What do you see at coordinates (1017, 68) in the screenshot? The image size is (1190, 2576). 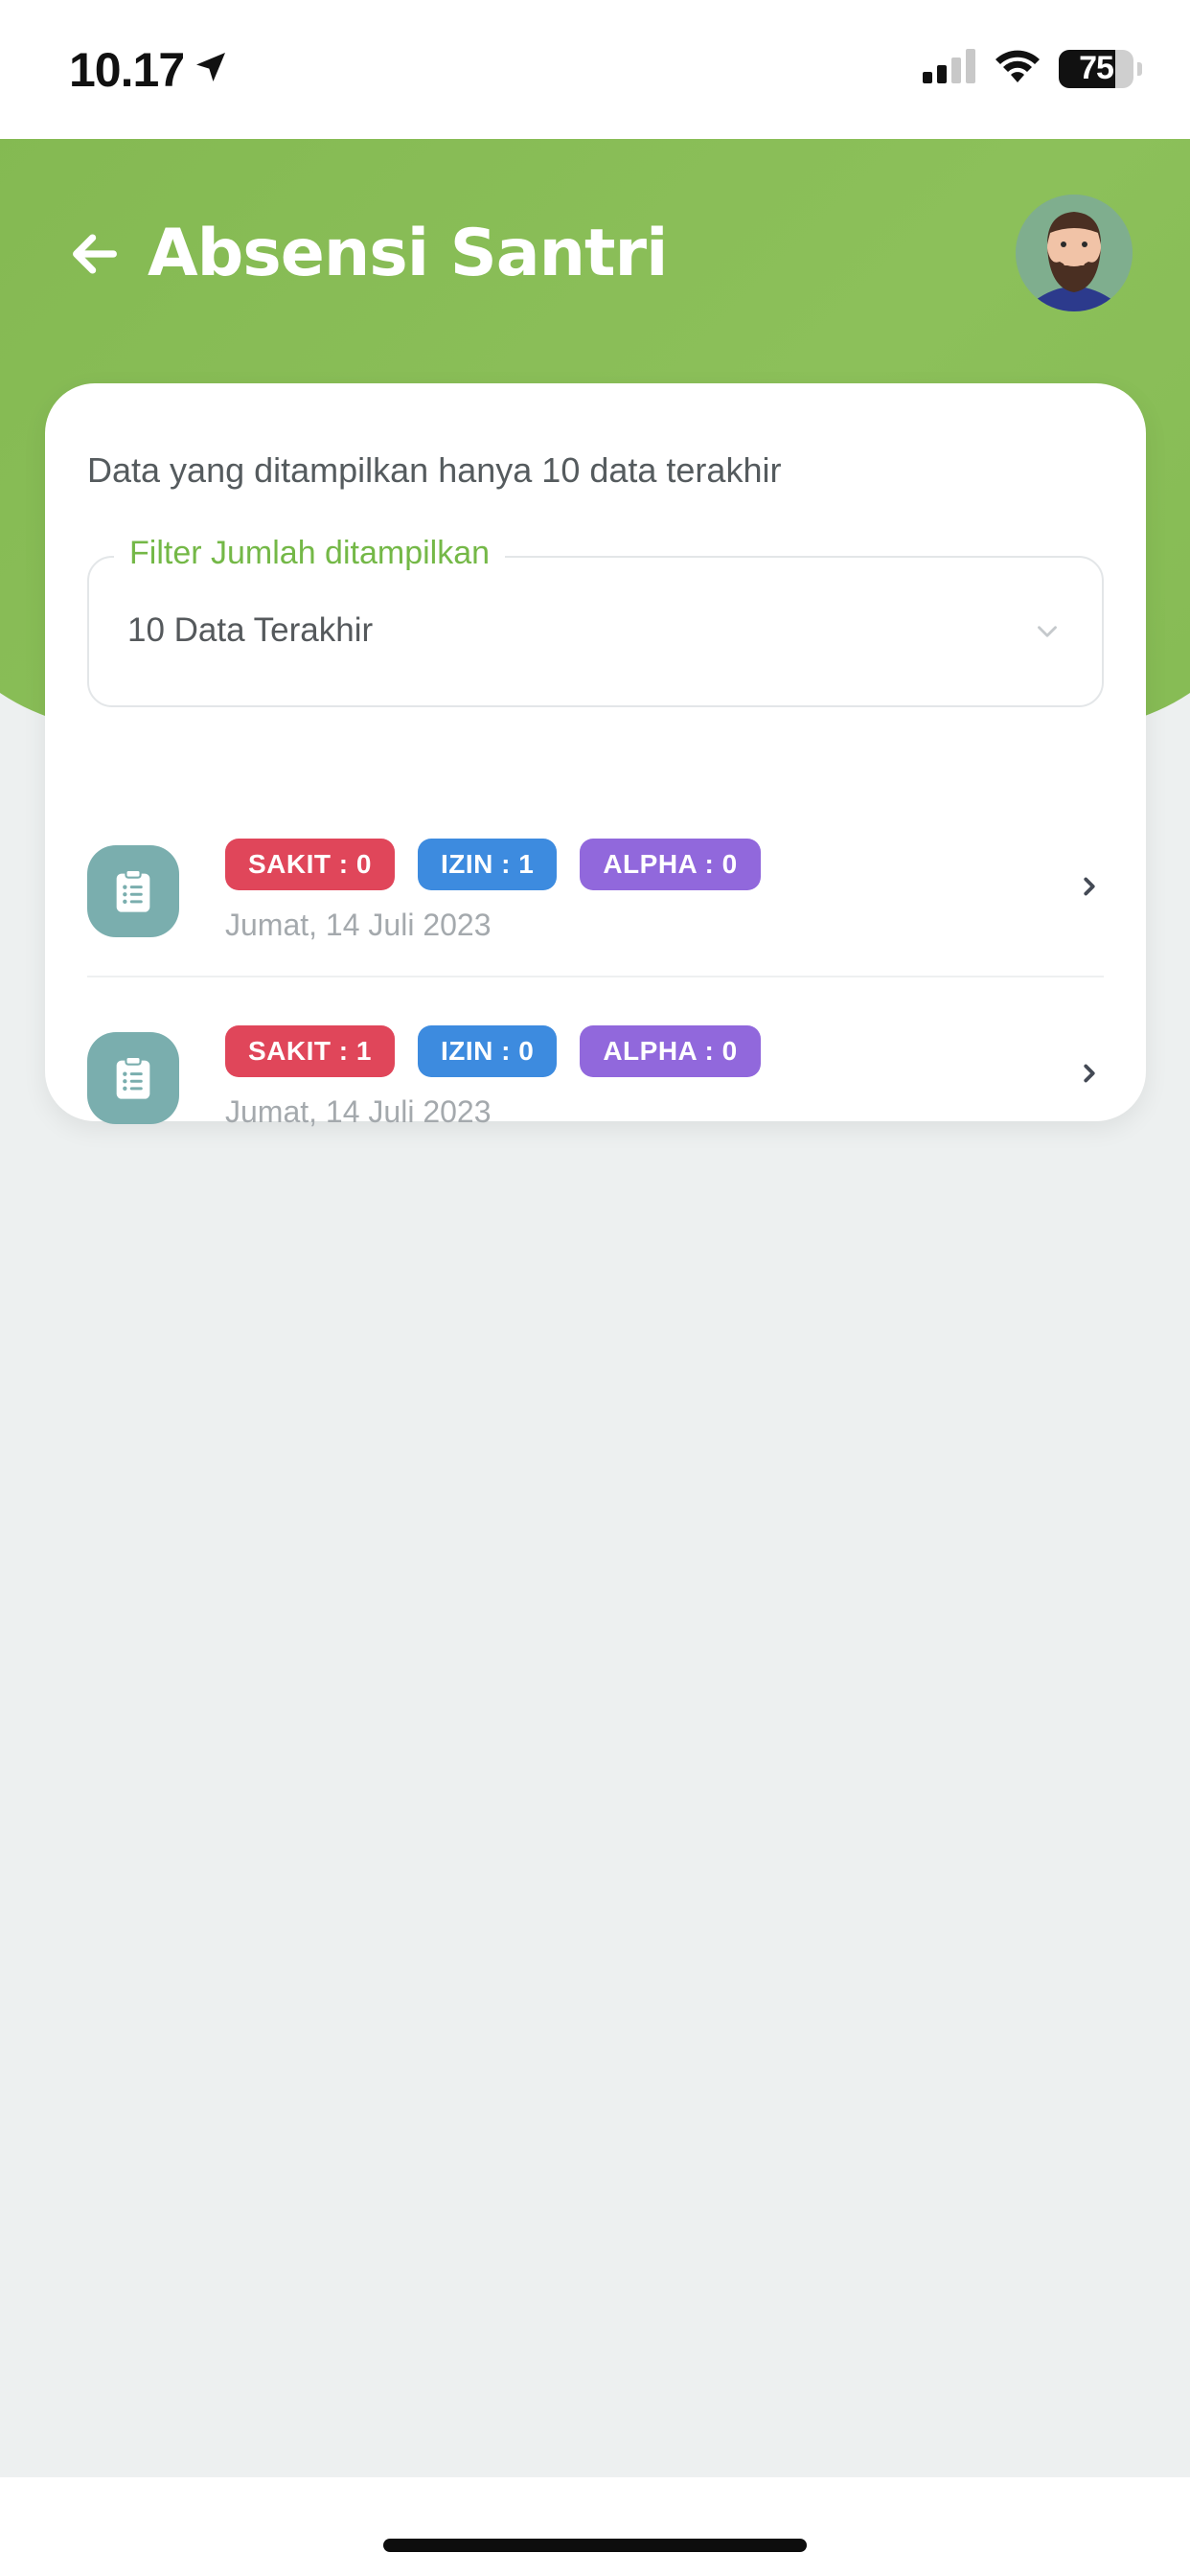 I see `wifi-icon` at bounding box center [1017, 68].